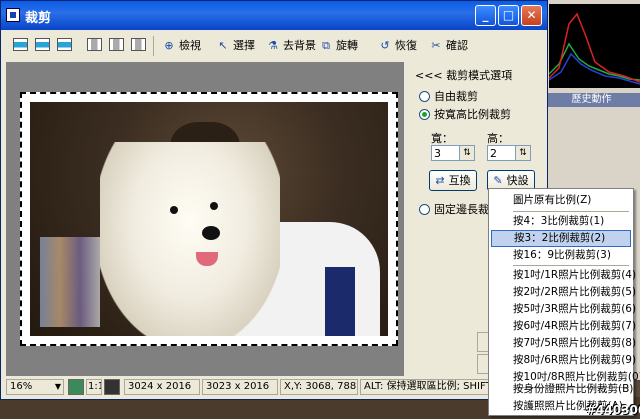  I want to click on layout-vertical-2-icon, so click(116, 44).